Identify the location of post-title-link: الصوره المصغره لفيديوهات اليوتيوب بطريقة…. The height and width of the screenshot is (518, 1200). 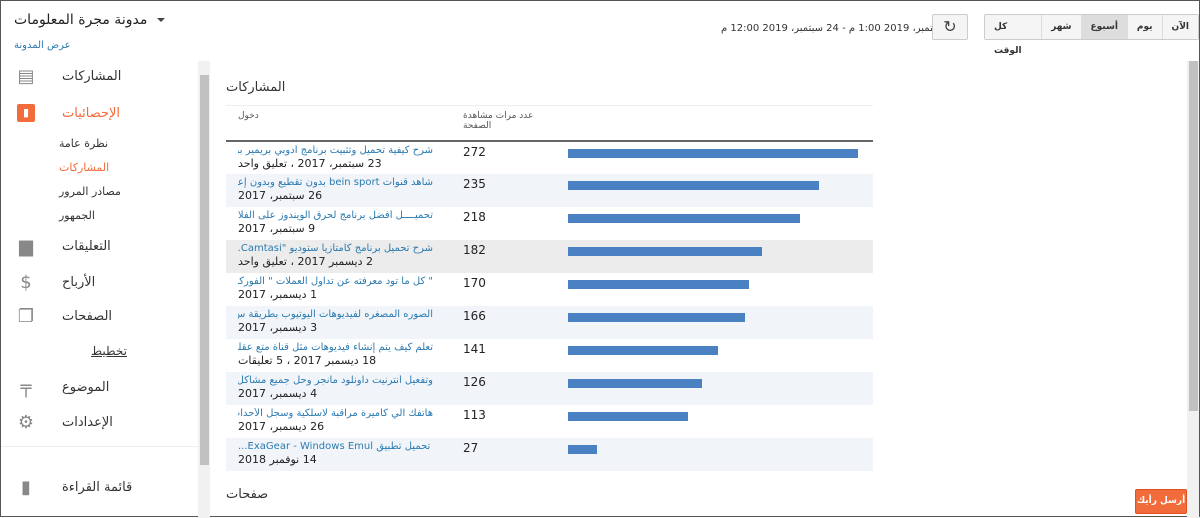
(335, 314).